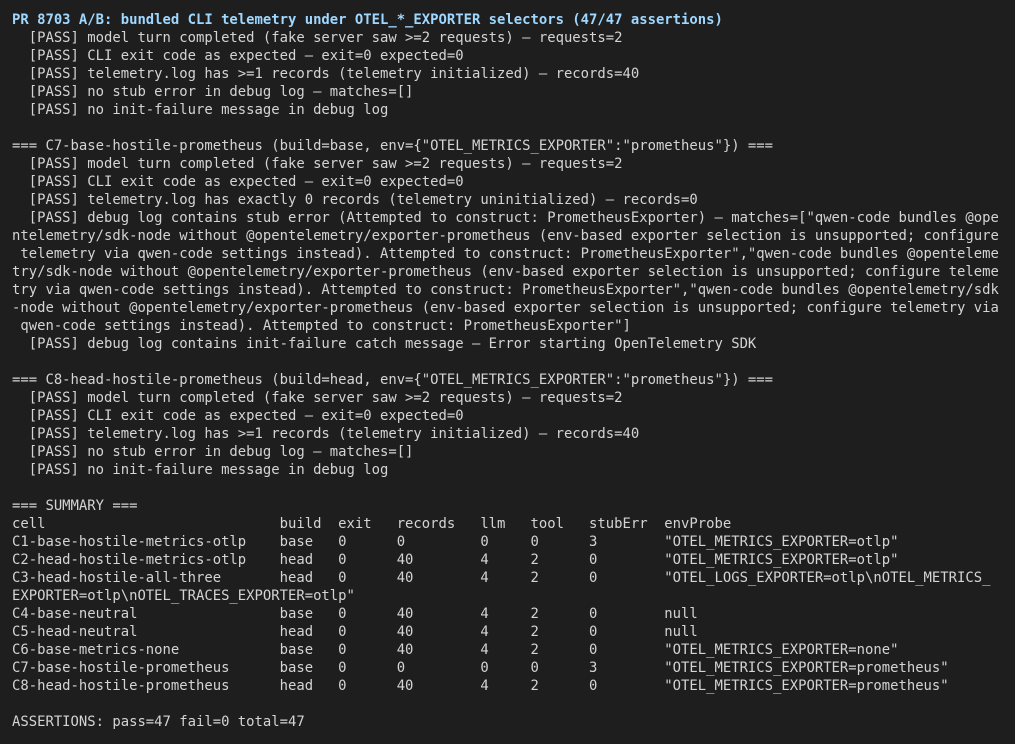 The image size is (1015, 744). Describe the element at coordinates (75, 506) in the screenshot. I see `output-line: === SUMMARY ===` at that location.